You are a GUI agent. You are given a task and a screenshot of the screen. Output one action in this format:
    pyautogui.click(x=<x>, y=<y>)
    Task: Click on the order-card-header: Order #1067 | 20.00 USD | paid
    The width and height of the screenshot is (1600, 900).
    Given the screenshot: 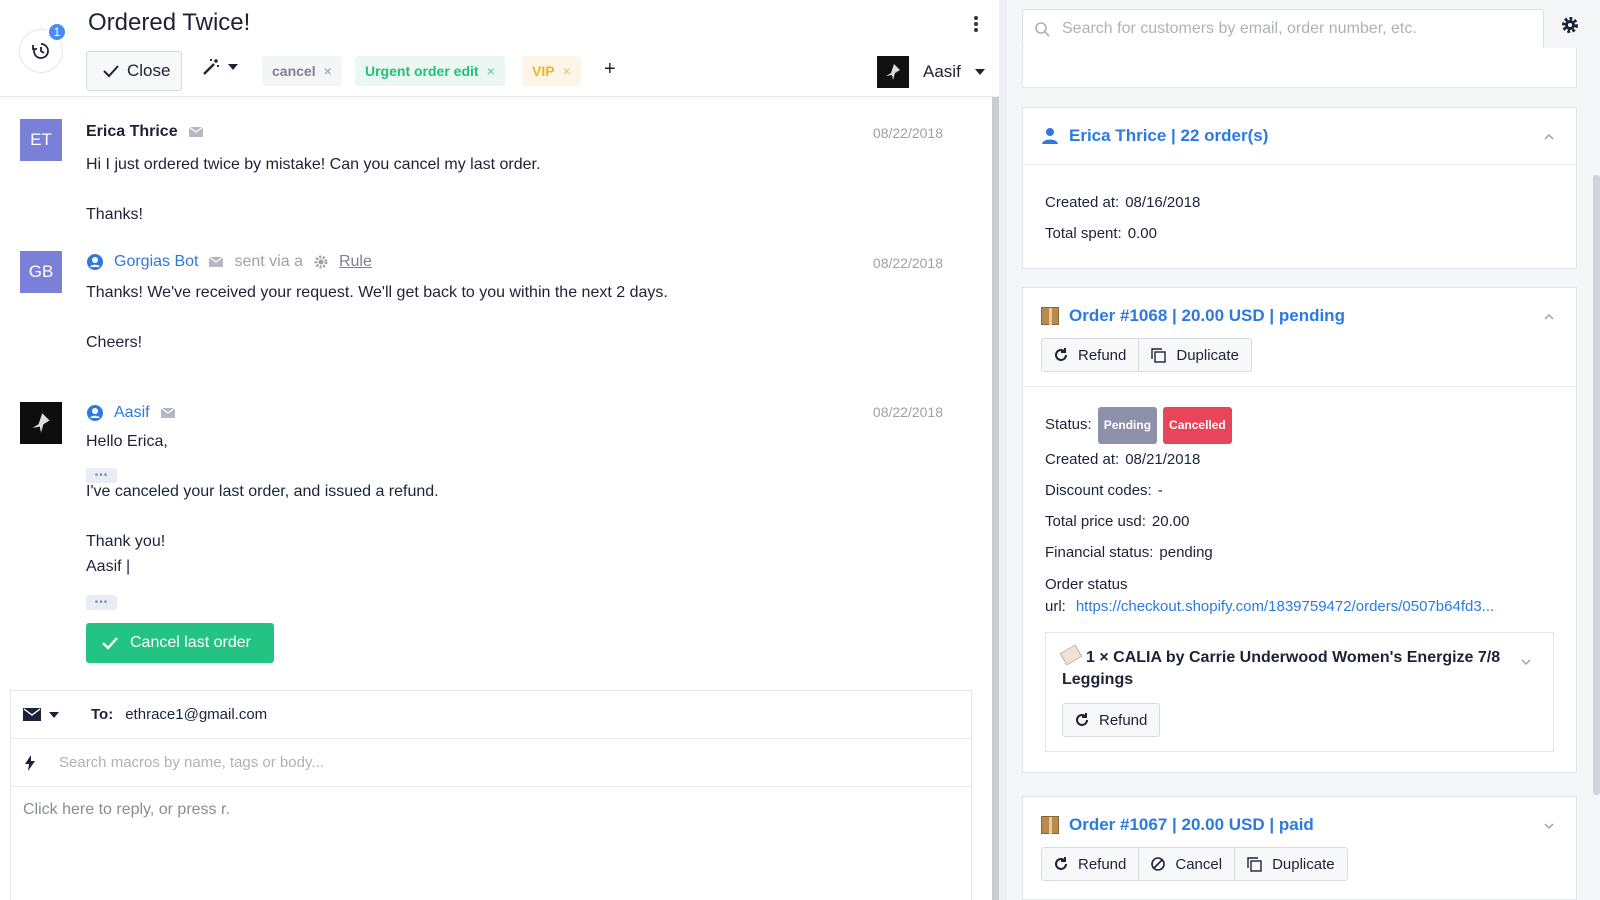 What is the action you would take?
    pyautogui.click(x=1299, y=825)
    